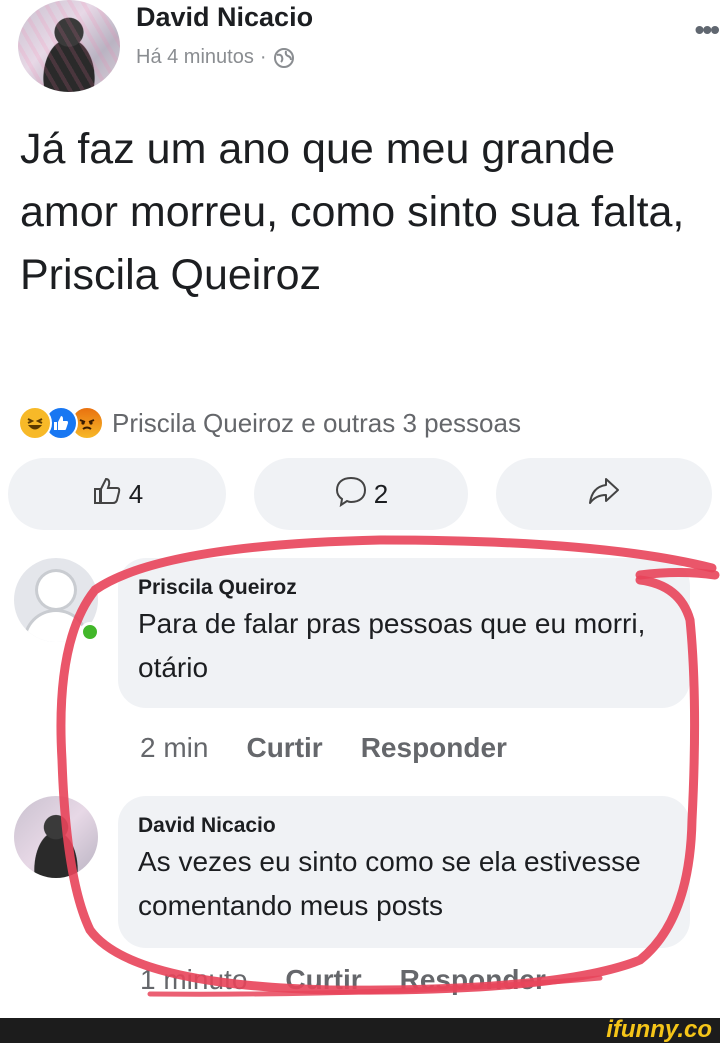 Image resolution: width=720 pixels, height=1043 pixels. I want to click on comment-time: 2 min, so click(174, 748).